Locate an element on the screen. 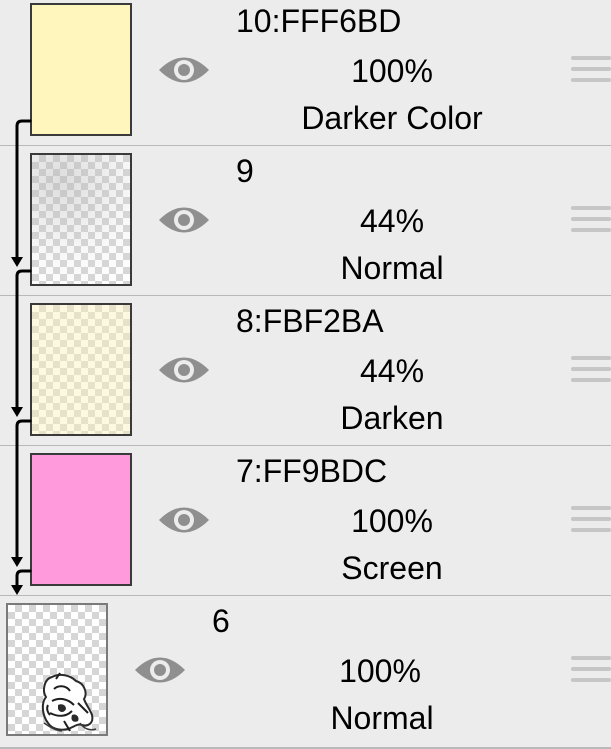 This screenshot has width=611, height=749. layer-blend-mode: Darker Color is located at coordinates (392, 118).